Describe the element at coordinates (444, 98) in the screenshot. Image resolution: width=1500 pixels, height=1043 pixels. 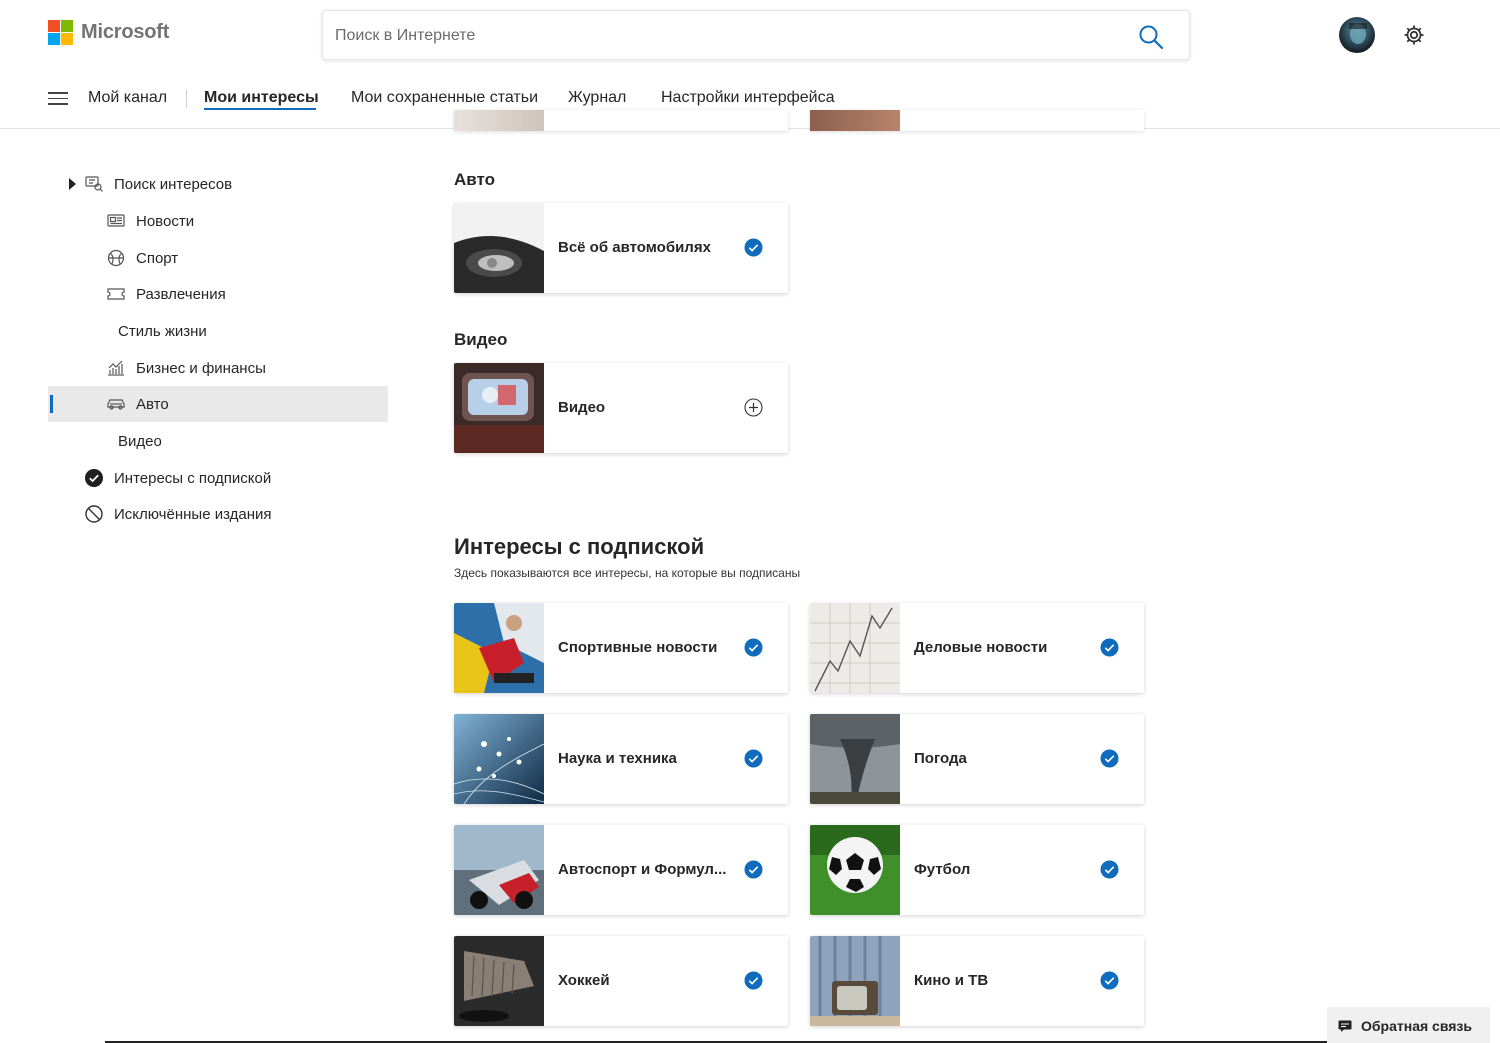
I see `tab-saved-articles: Мои сохраненные статьи` at that location.